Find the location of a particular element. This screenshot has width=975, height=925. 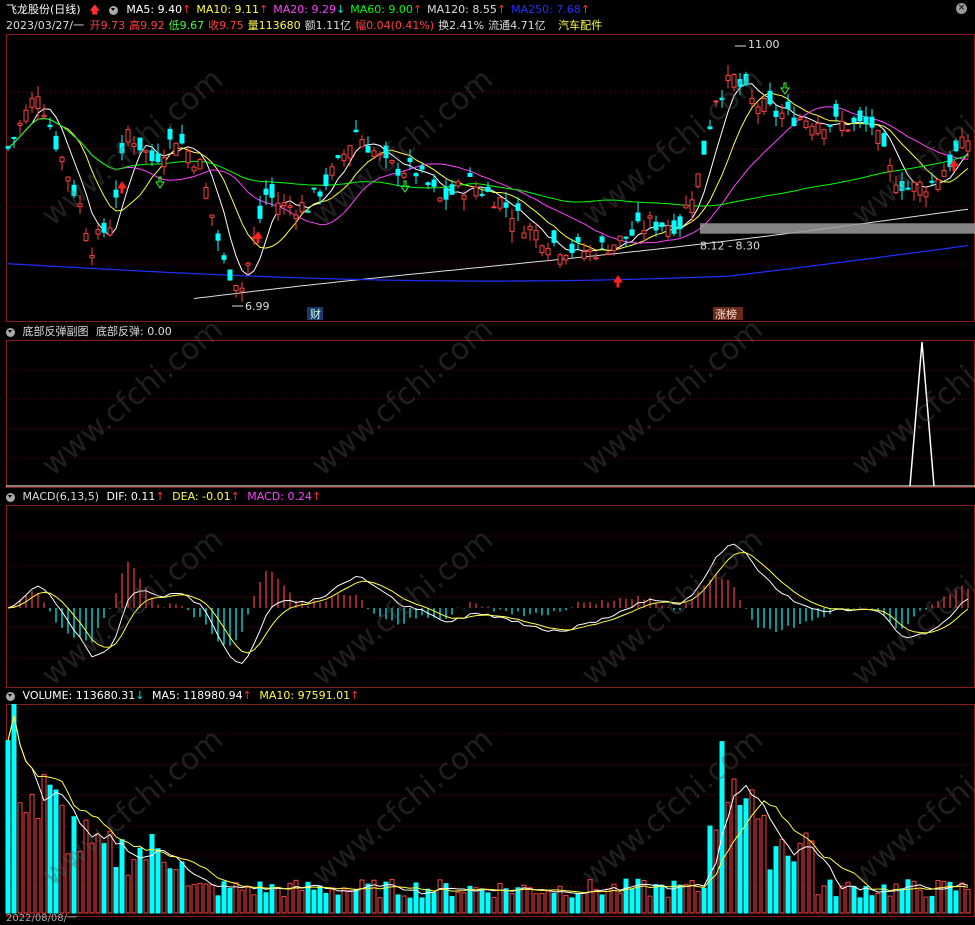

quote-value: 2.41% is located at coordinates (467, 25).